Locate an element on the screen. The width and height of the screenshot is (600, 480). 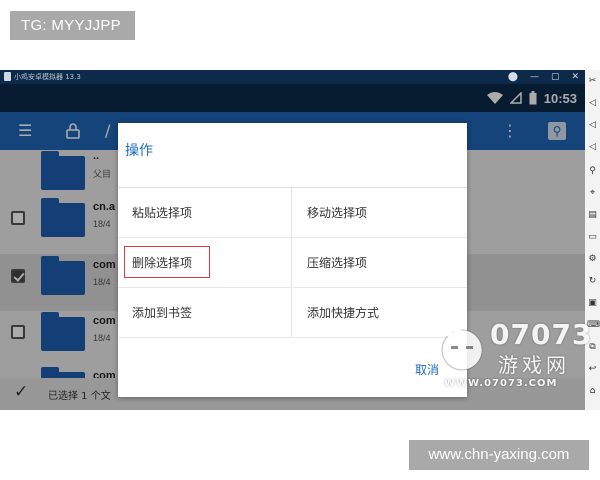
apk-install-icon: ▤ is located at coordinates (592, 215).